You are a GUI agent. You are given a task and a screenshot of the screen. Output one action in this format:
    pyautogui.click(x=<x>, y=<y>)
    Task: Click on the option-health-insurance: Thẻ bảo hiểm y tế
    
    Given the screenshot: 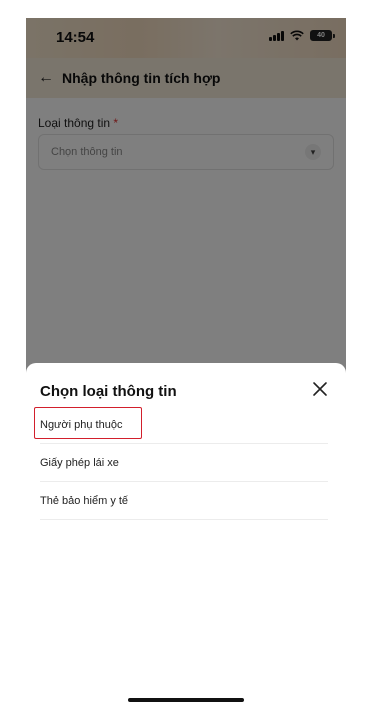 What is the action you would take?
    pyautogui.click(x=184, y=501)
    